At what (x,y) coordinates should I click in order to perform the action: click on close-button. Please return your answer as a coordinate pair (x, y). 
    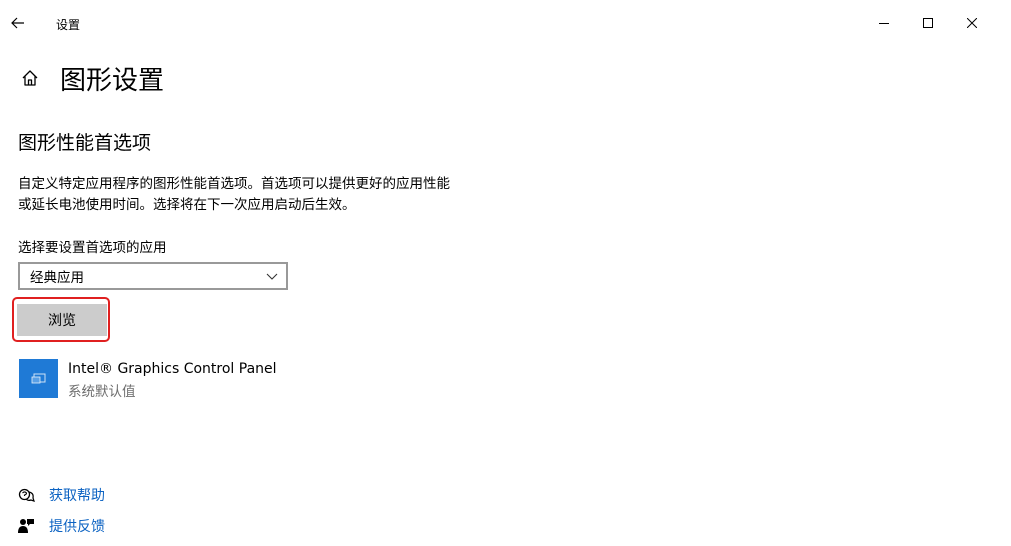
    Looking at the image, I should click on (972, 23).